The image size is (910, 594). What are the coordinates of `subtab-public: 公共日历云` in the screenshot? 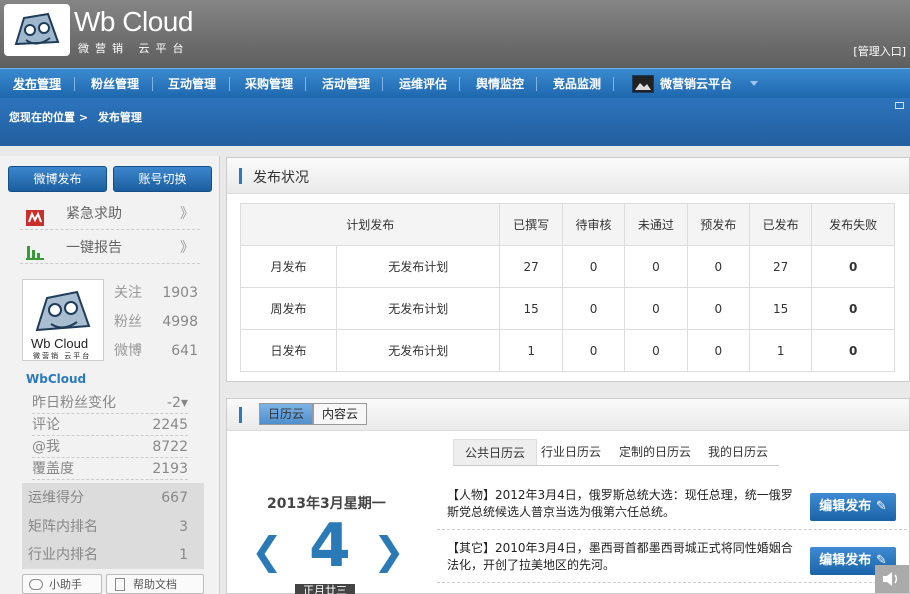 It's located at (495, 452).